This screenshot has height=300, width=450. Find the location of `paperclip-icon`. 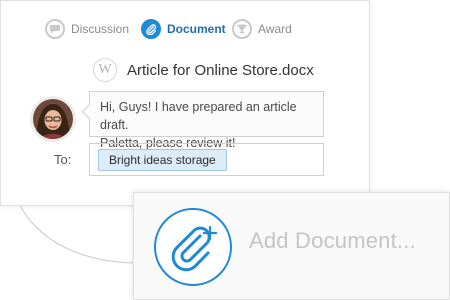

paperclip-icon is located at coordinates (151, 29).